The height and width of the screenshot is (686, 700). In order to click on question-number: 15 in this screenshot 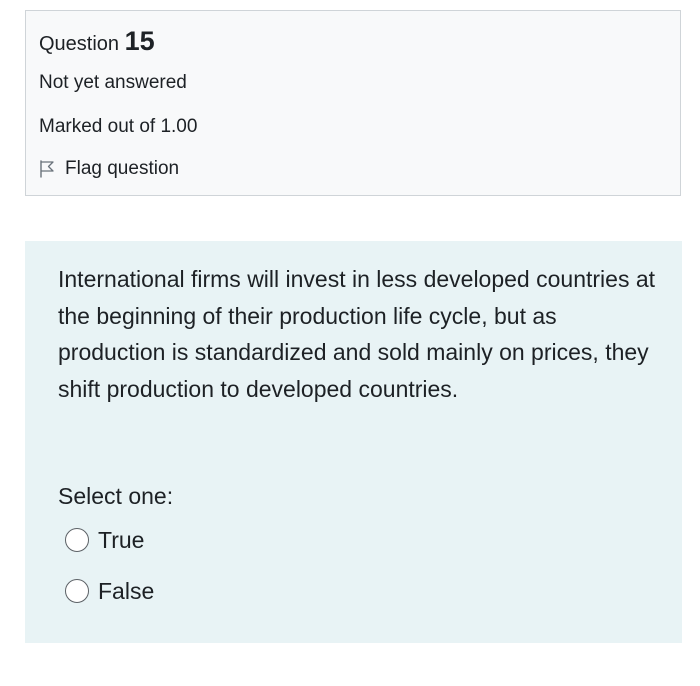, I will do `click(139, 41)`.